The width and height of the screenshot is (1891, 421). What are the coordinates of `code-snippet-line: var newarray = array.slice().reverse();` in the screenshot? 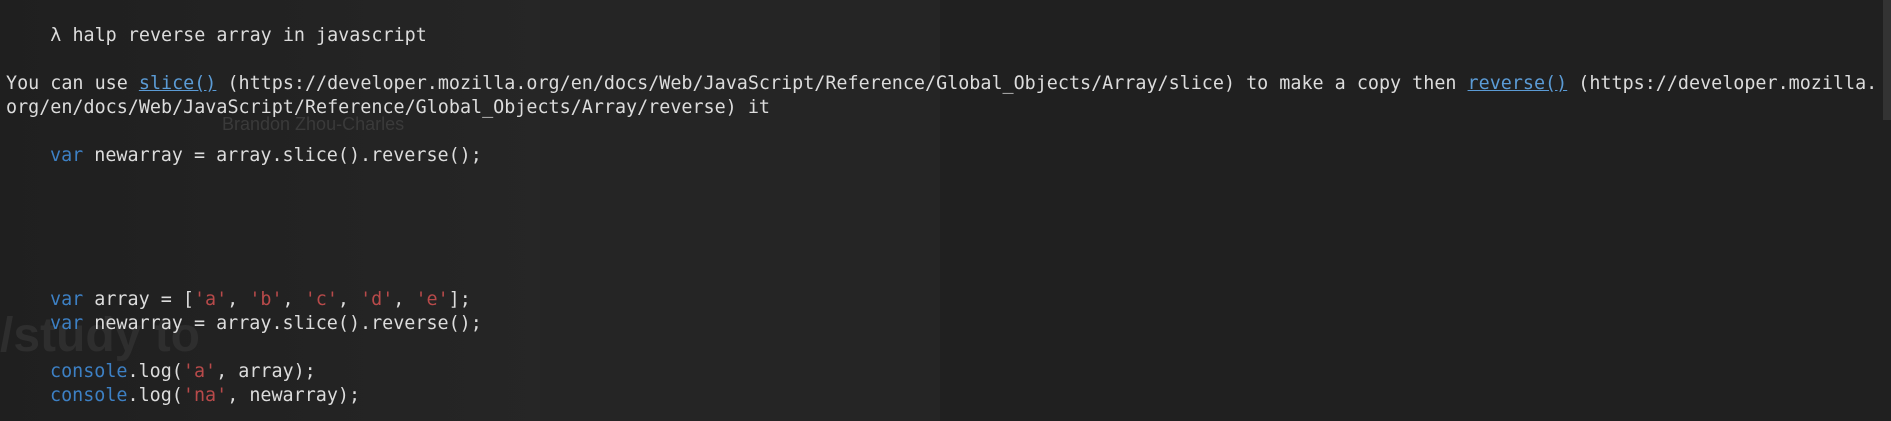 It's located at (244, 156).